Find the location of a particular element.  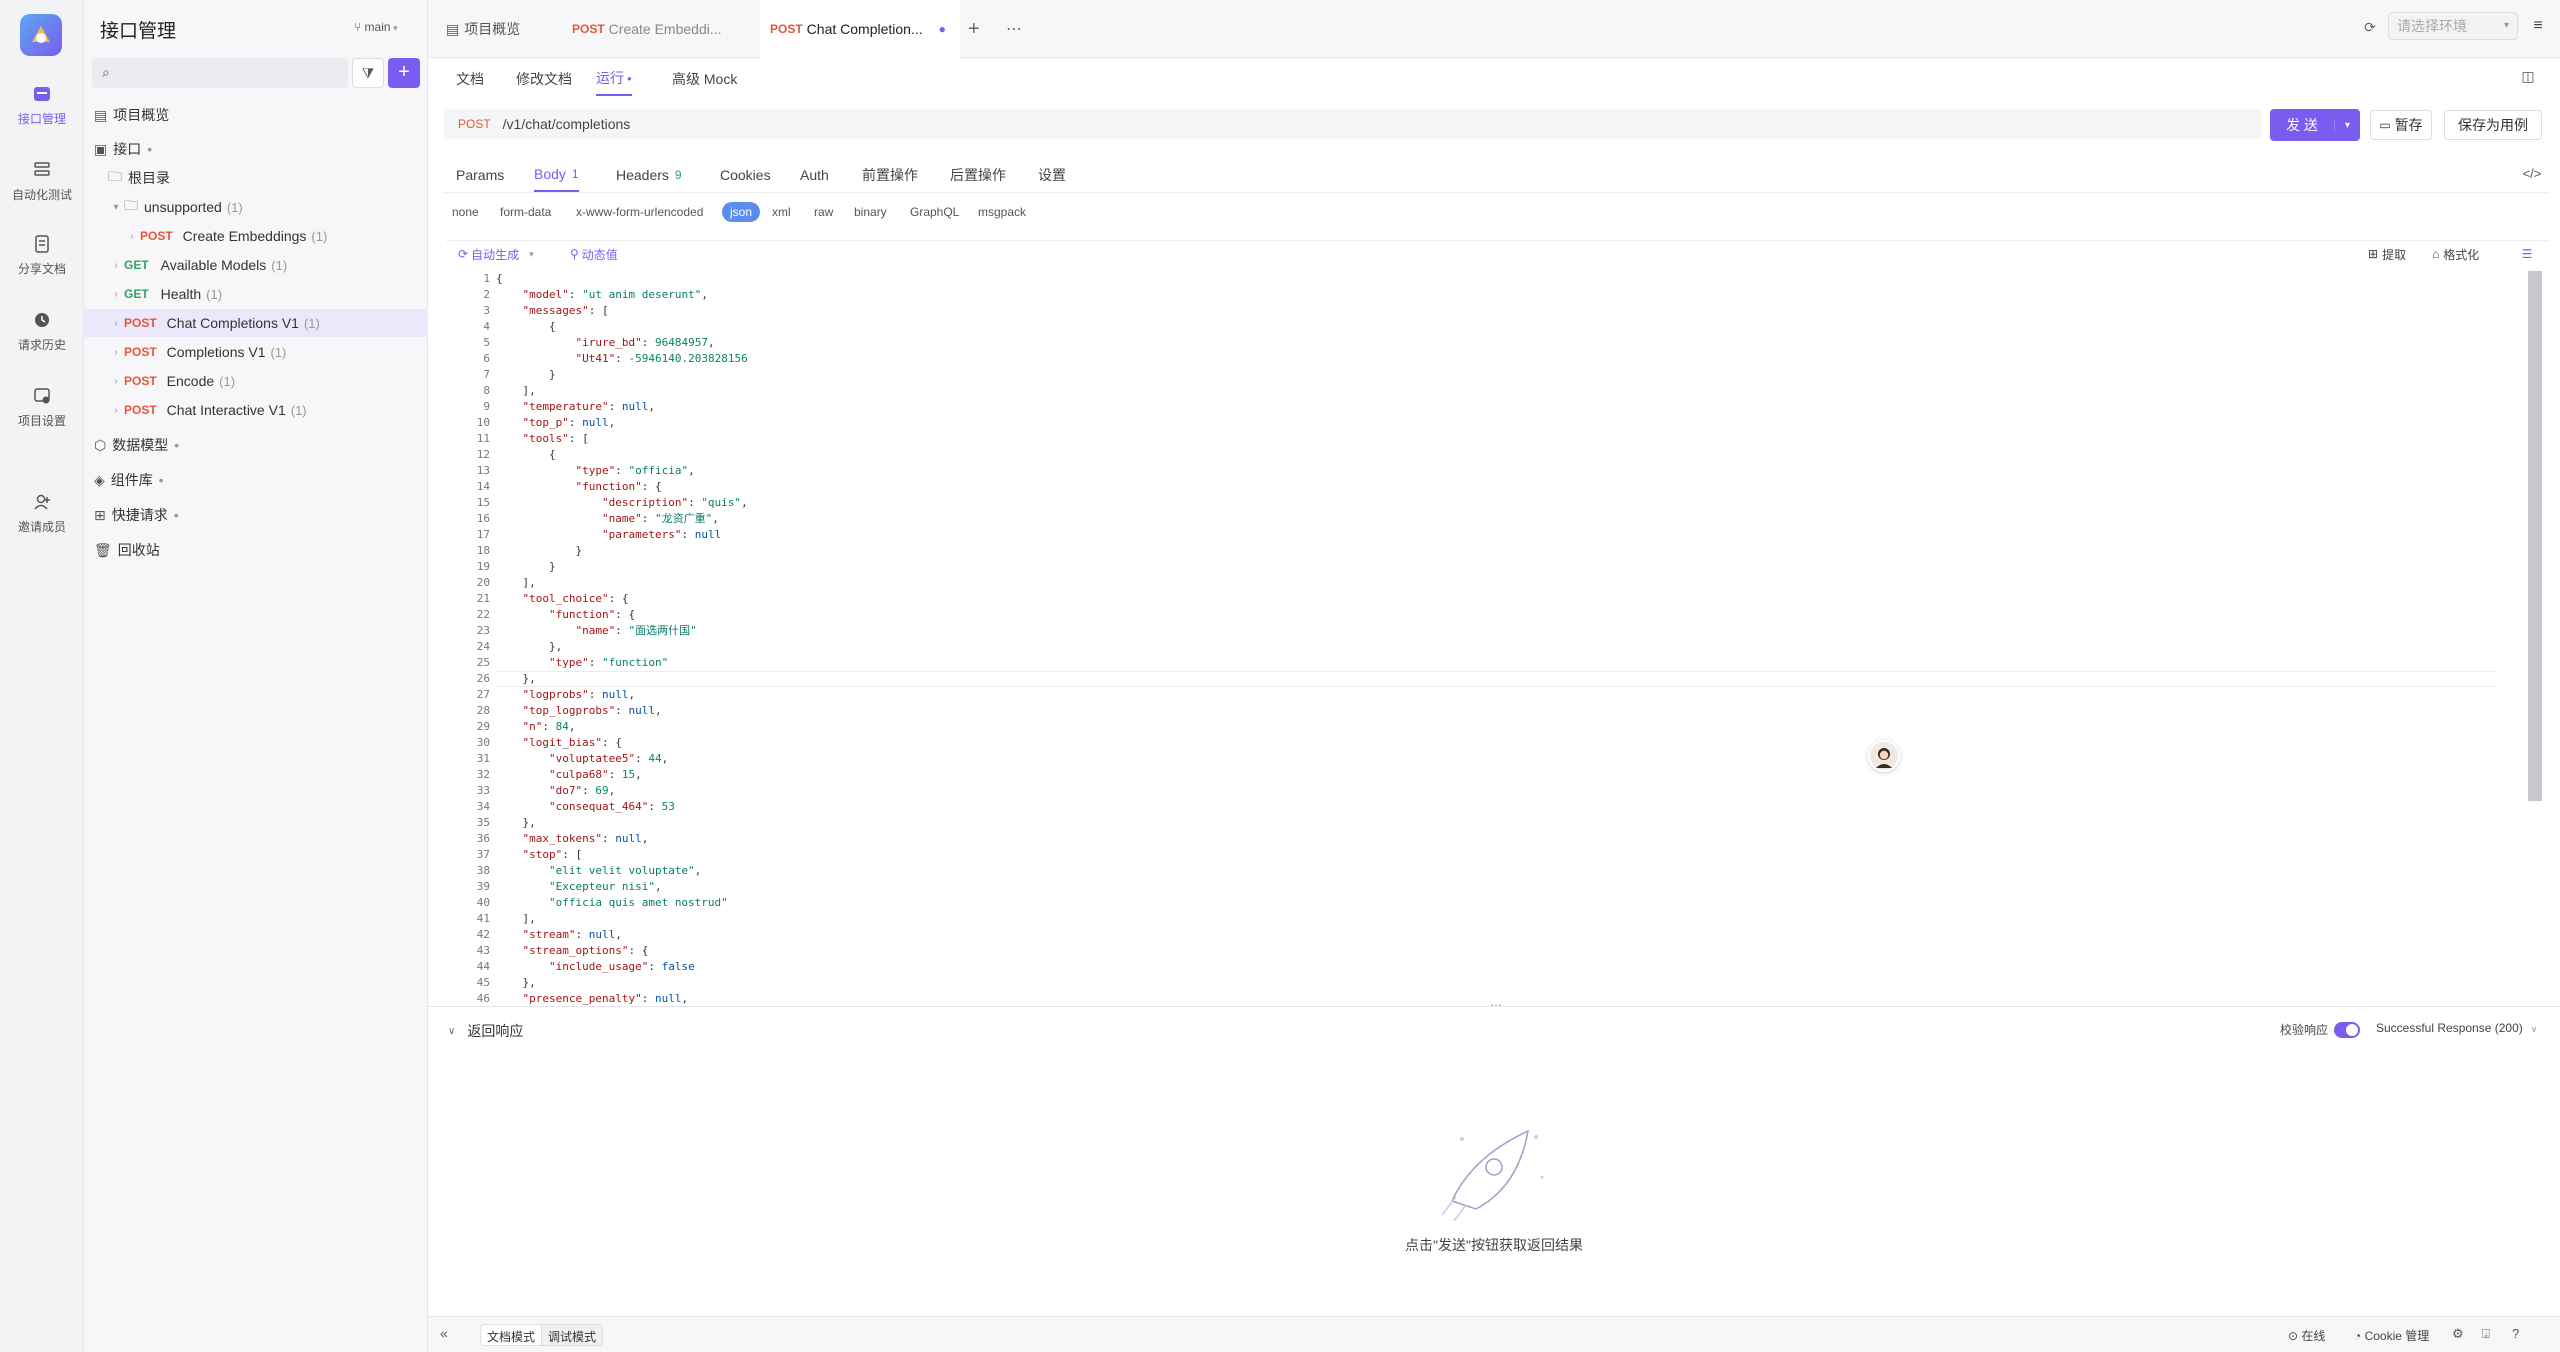

response-toggle: ∨ 返回响应 is located at coordinates (485, 1031).